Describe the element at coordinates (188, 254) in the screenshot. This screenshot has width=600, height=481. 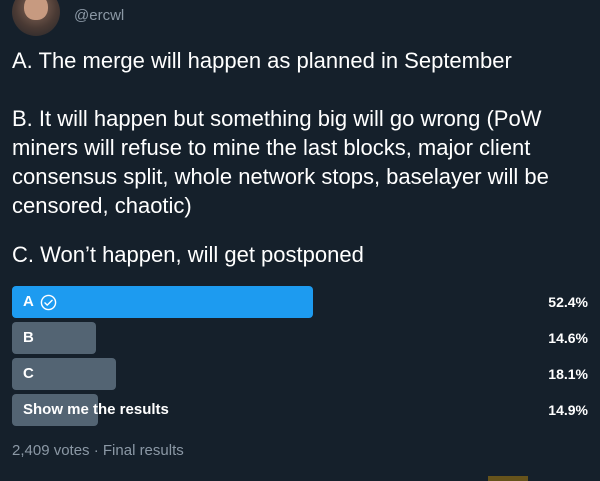
I see `tweet-option-c-text: C. Won’t happen, will get postponed` at that location.